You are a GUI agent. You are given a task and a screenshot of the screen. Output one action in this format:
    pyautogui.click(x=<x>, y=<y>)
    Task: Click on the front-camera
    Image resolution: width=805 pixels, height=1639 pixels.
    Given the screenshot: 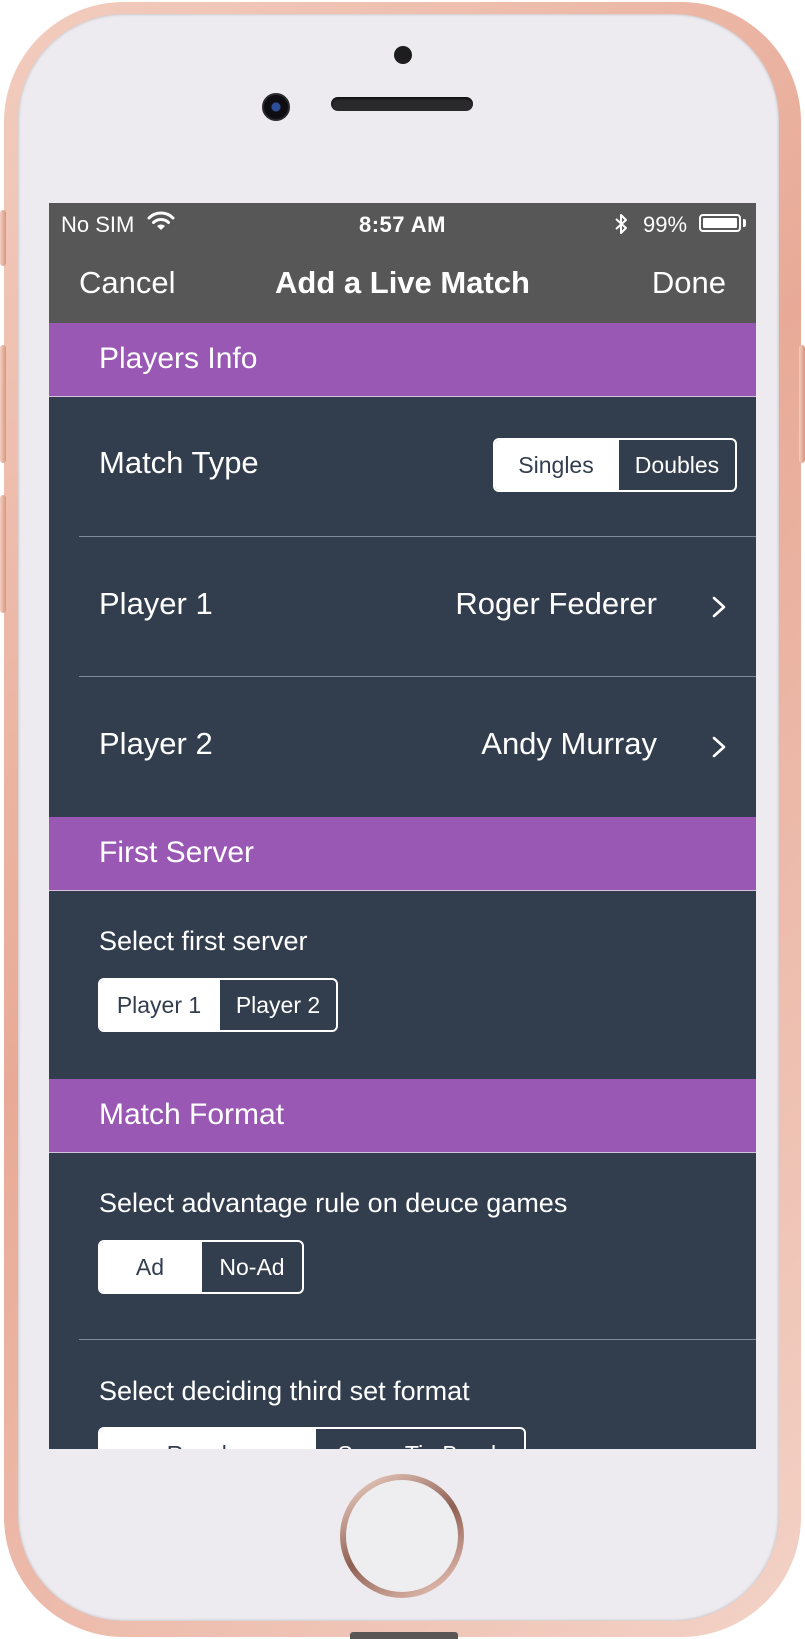 What is the action you would take?
    pyautogui.click(x=276, y=107)
    